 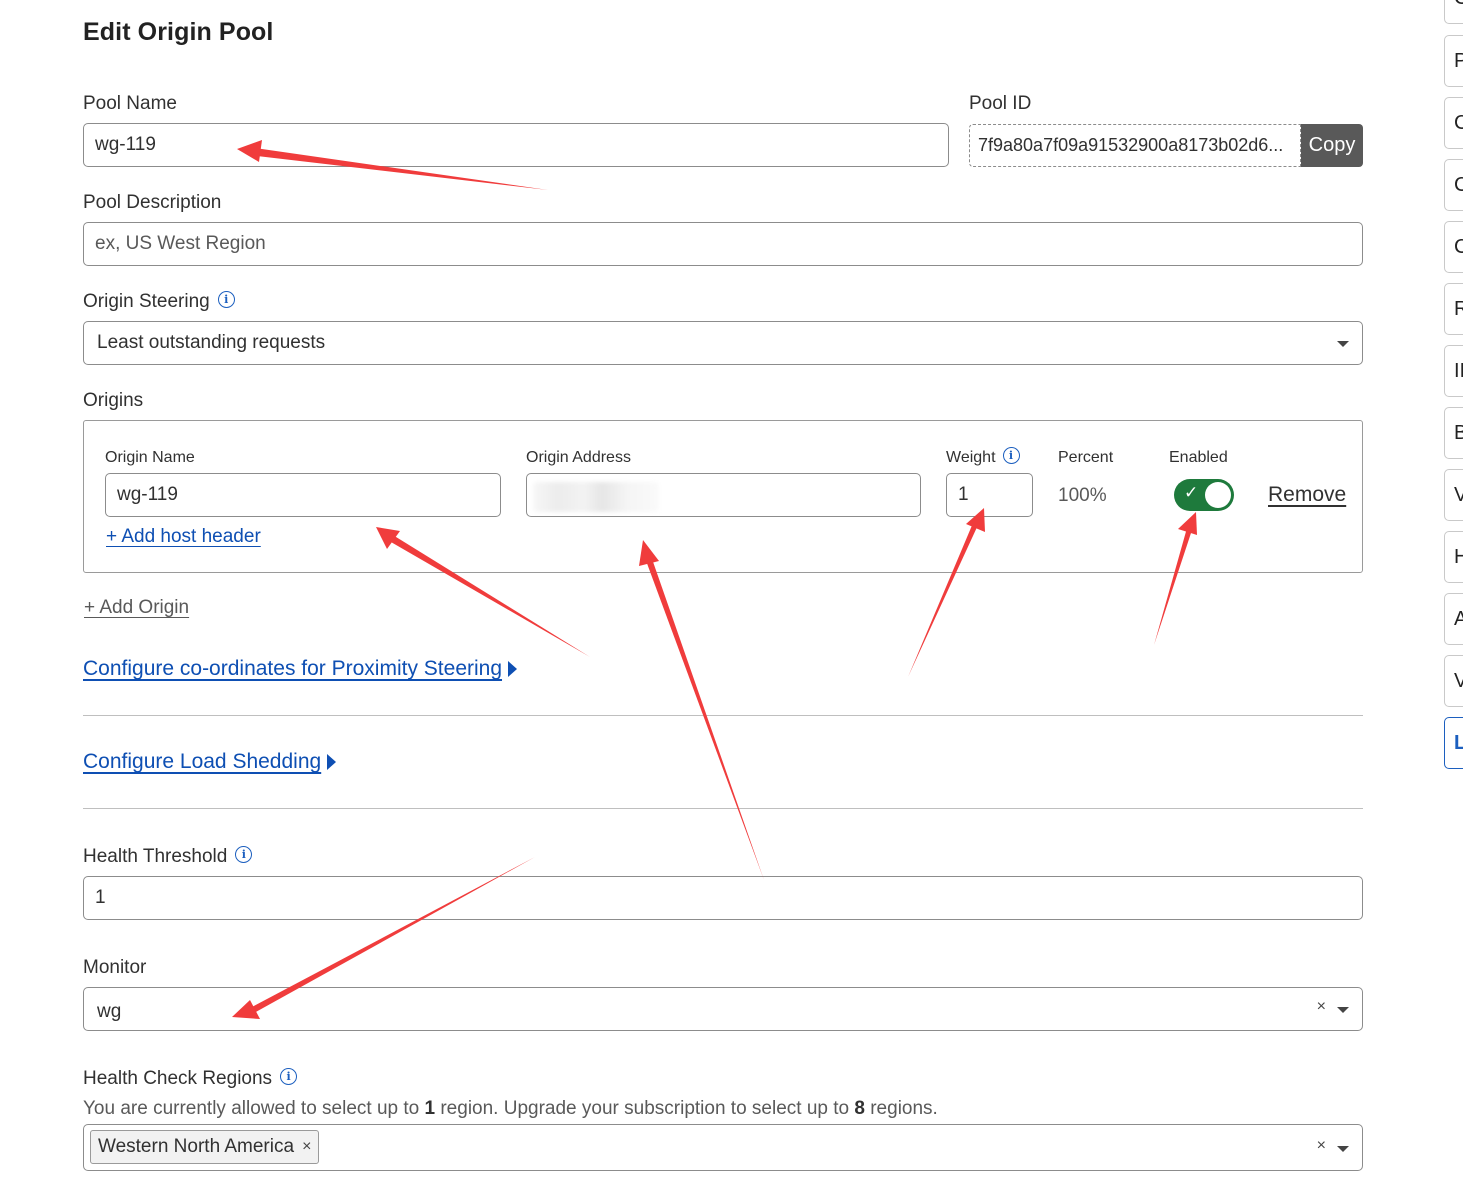 I want to click on origin-name-input: wg-119, so click(x=303, y=495).